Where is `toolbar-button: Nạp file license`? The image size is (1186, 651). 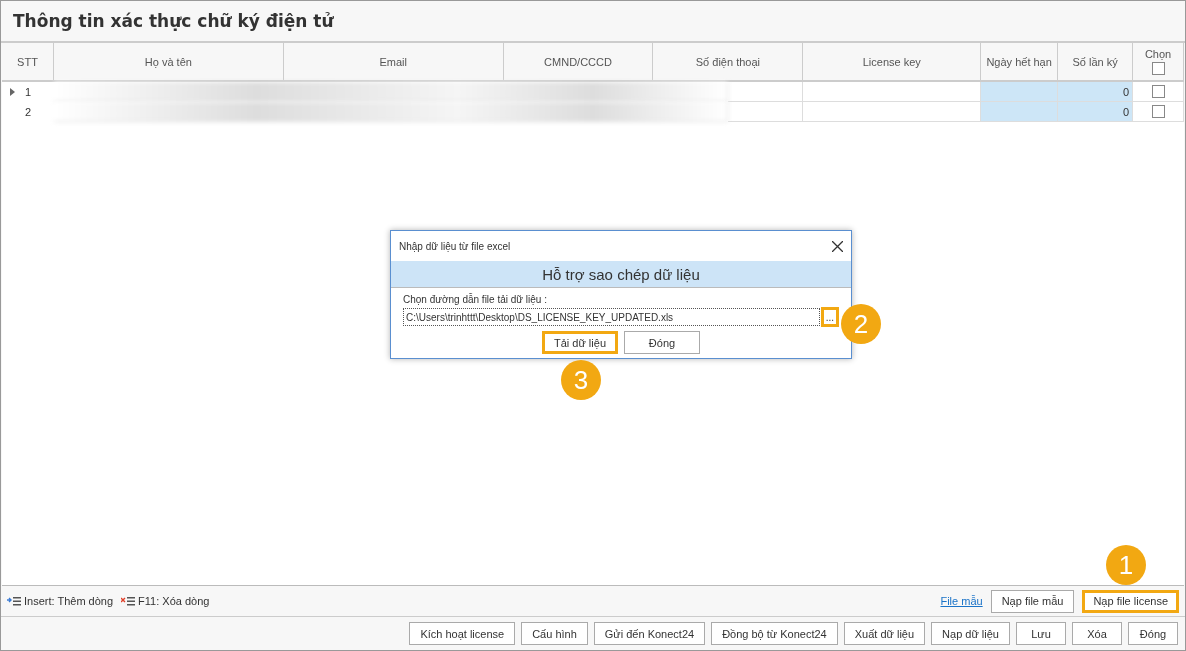
toolbar-button: Nạp file license is located at coordinates (1130, 601).